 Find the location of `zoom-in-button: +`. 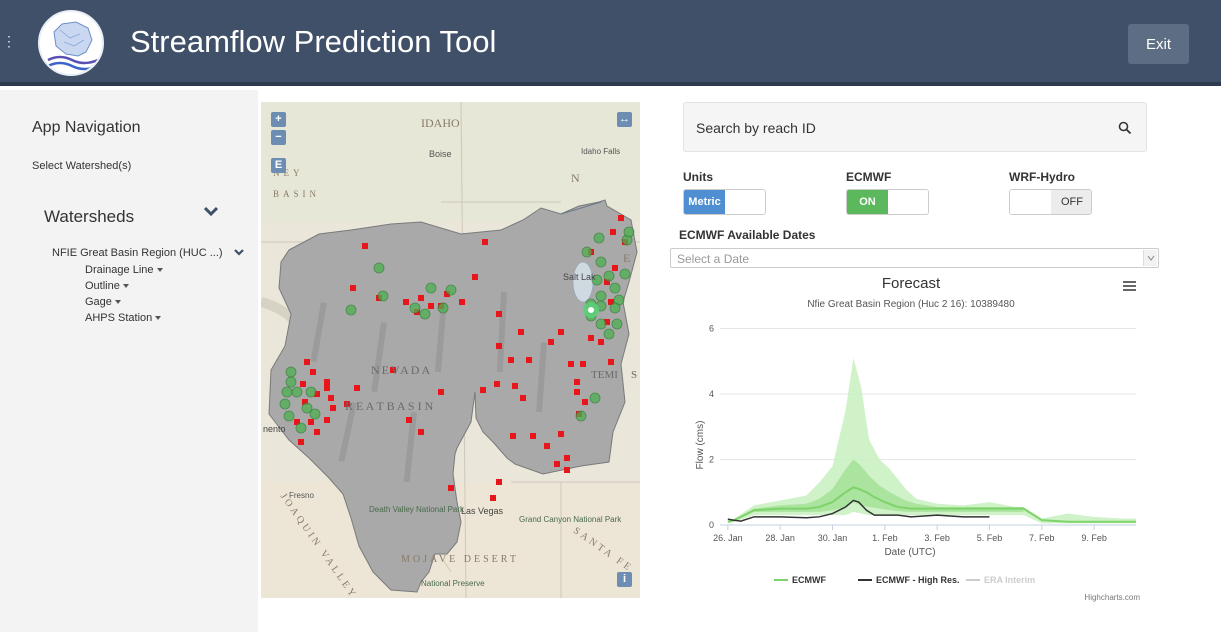

zoom-in-button: + is located at coordinates (278, 119).